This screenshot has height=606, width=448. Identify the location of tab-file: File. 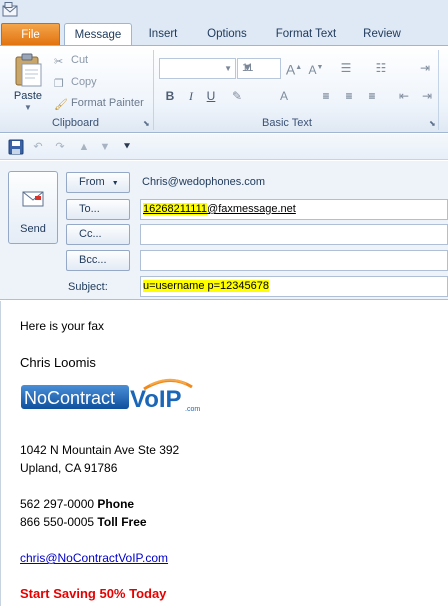
(30, 34).